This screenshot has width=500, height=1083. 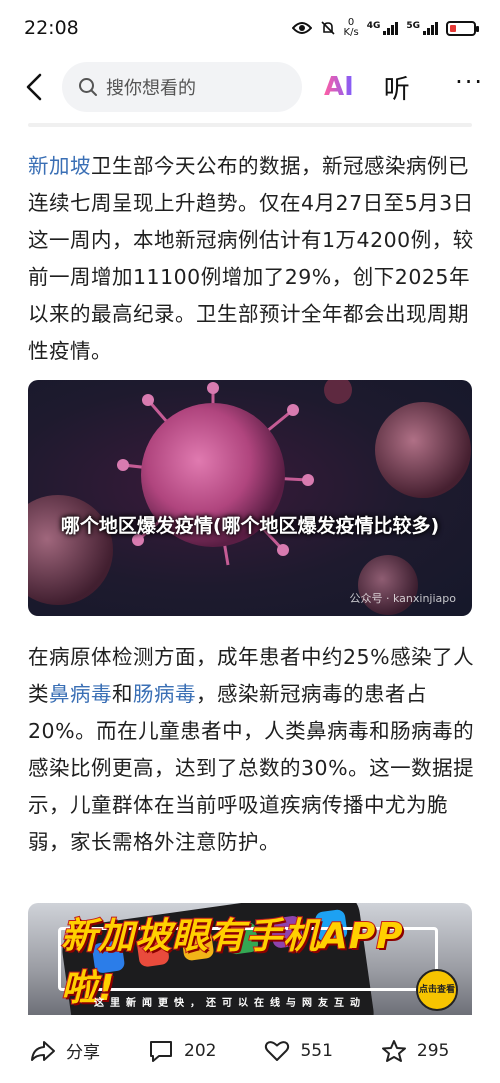 I want to click on signal-4g-icon: 4G, so click(x=383, y=28).